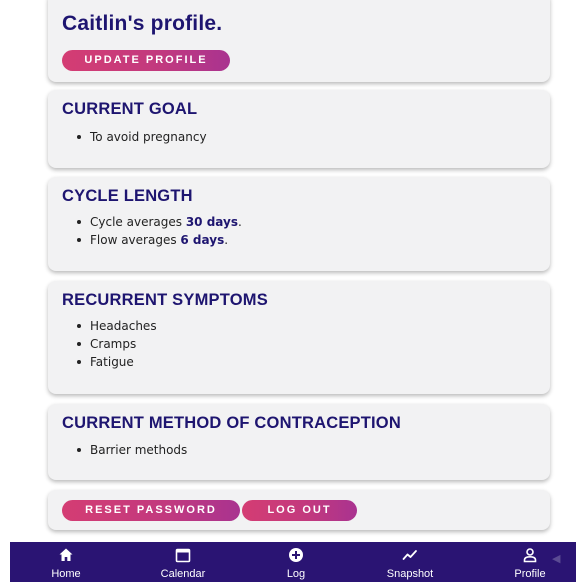  Describe the element at coordinates (299, 41) in the screenshot. I see `profile-header-card: Caitlin's profile. UPDATE PROFILE` at that location.